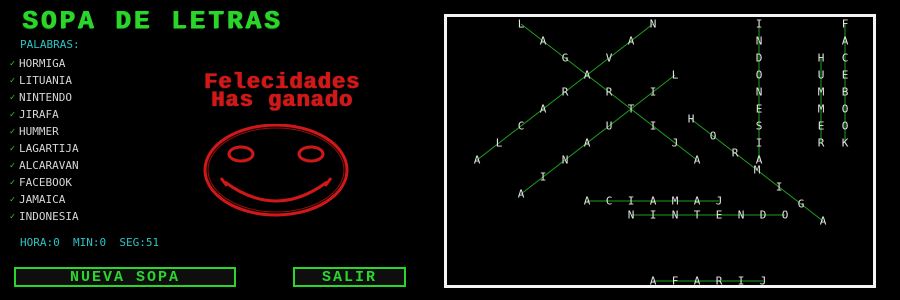 The height and width of the screenshot is (300, 900). I want to click on seg-value: 51, so click(152, 242).